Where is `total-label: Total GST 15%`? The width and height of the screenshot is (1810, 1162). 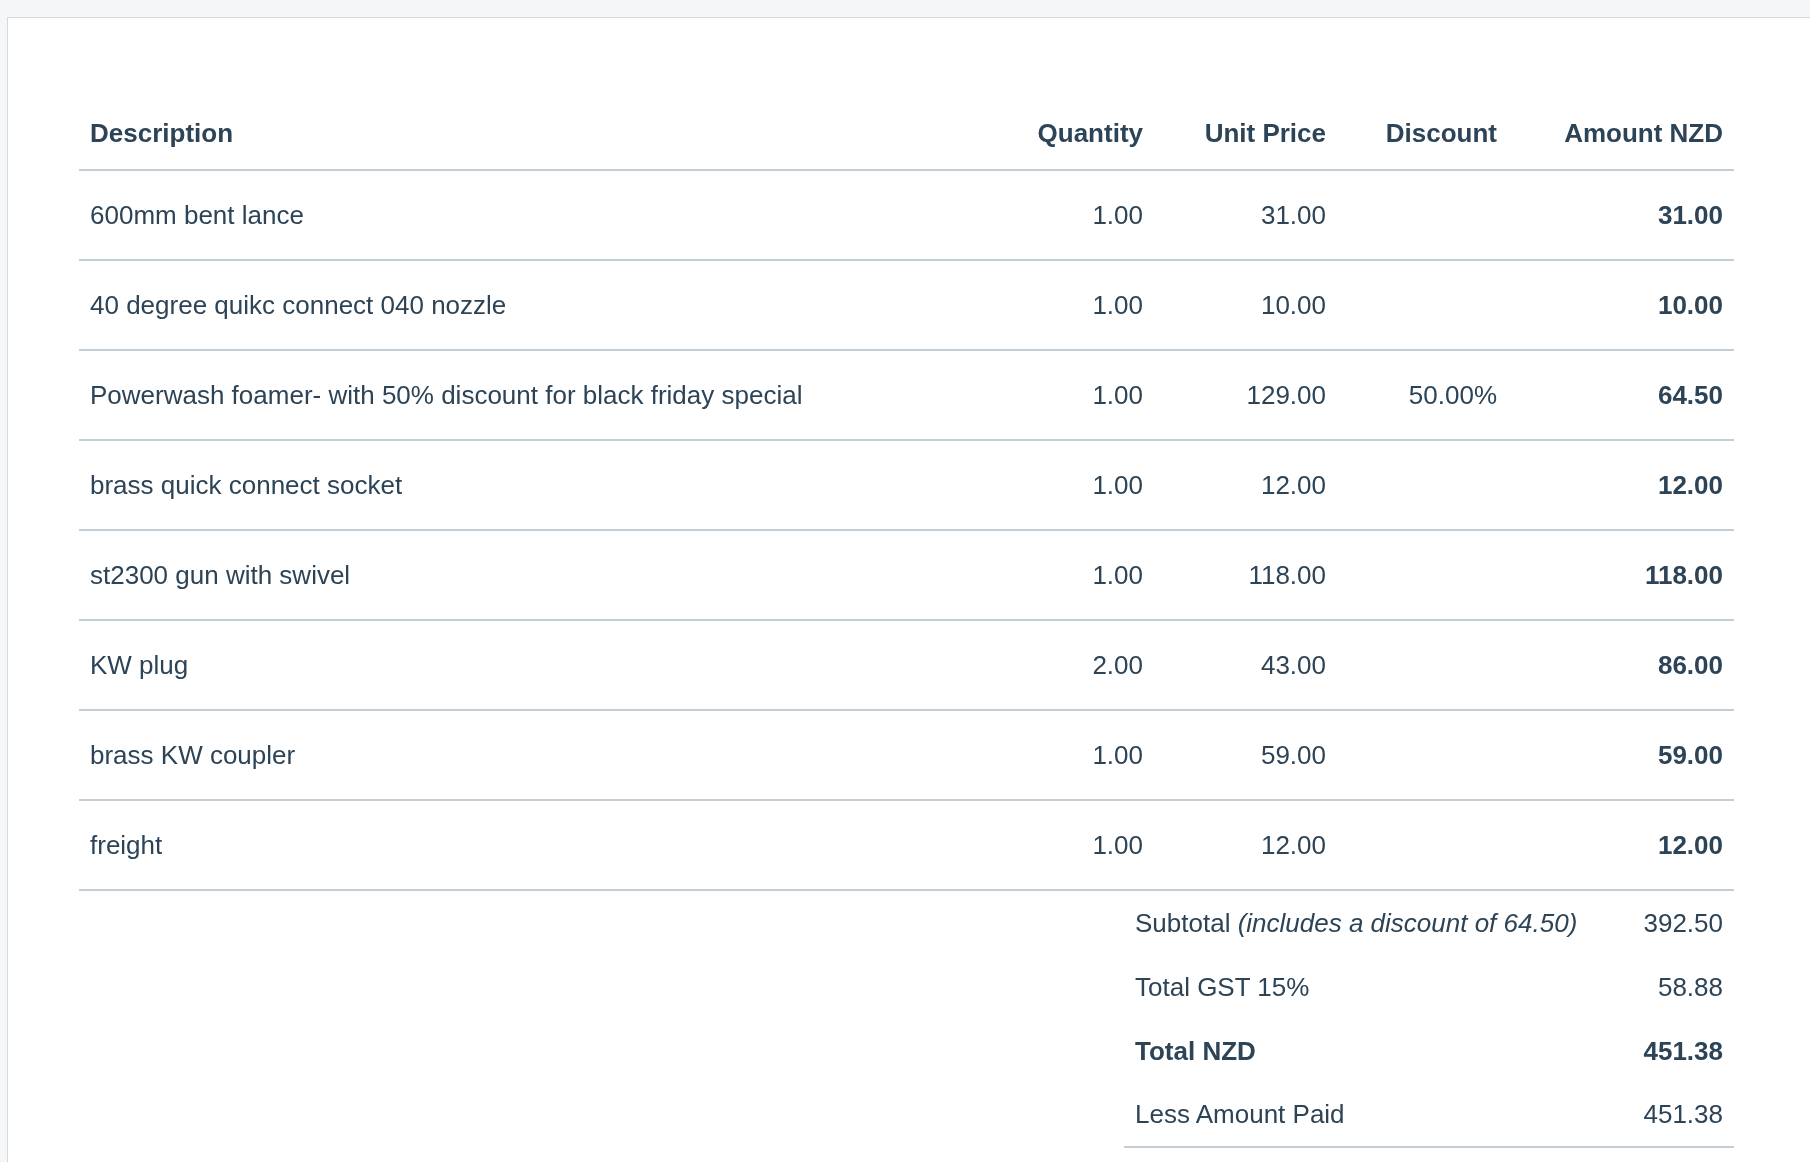
total-label: Total GST 15% is located at coordinates (1222, 986).